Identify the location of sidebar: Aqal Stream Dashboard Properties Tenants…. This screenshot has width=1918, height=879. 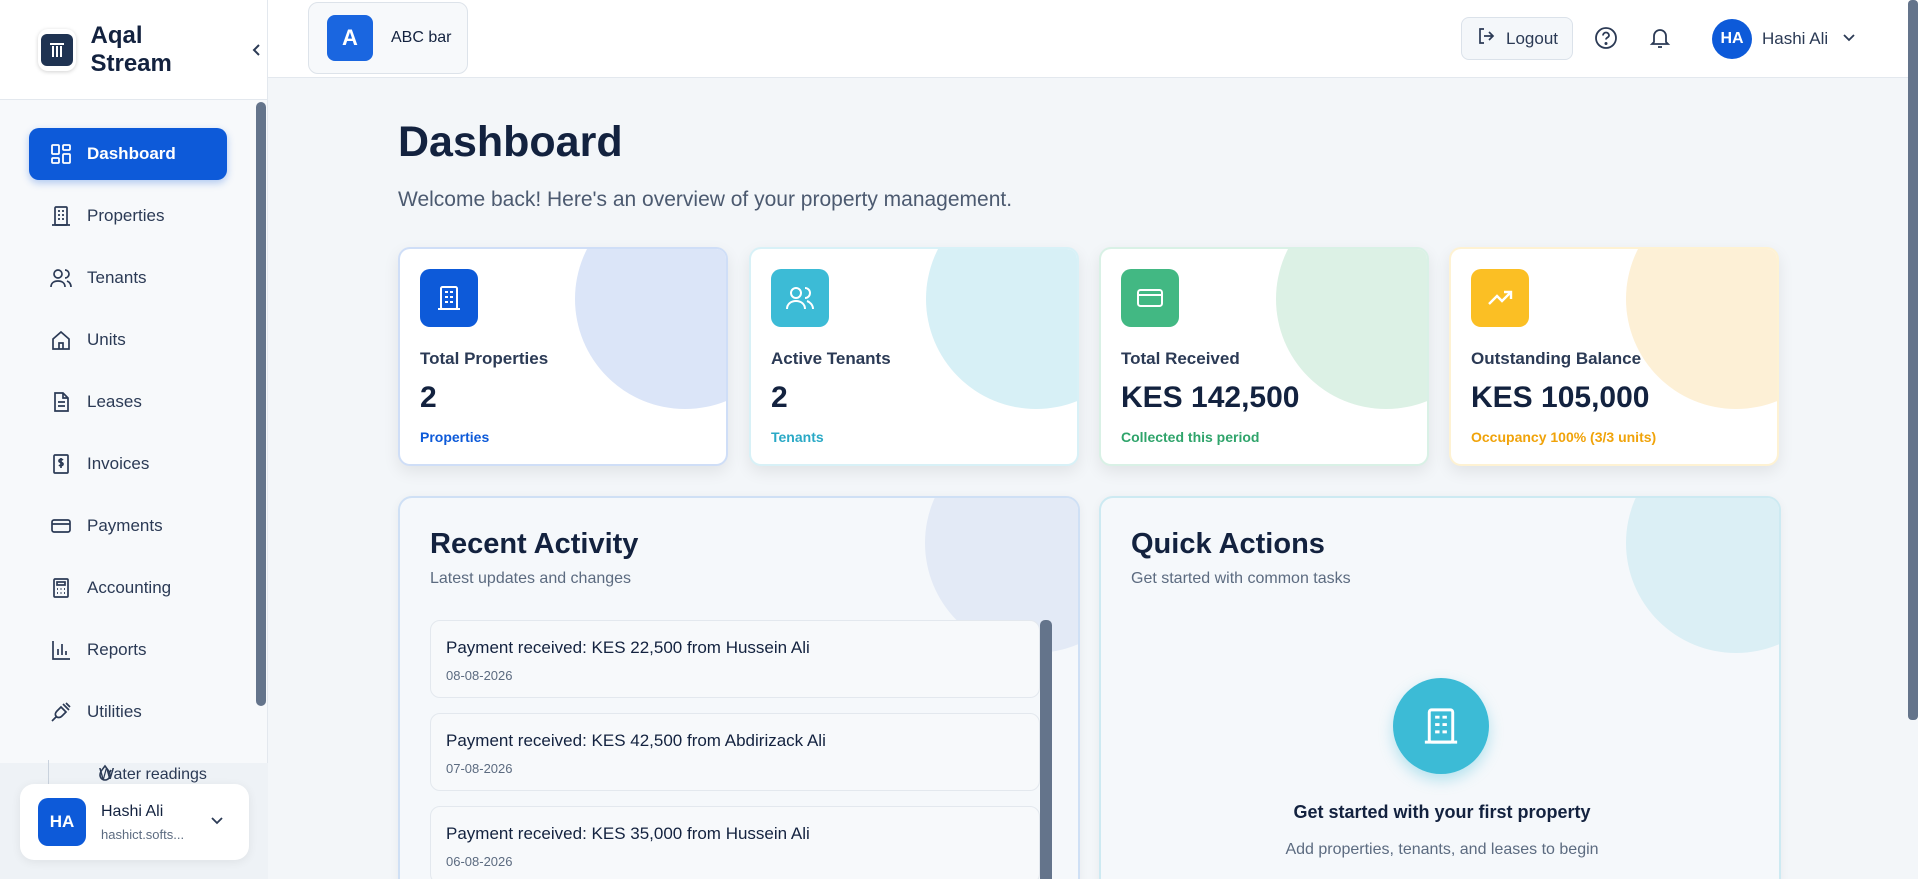
(134, 439).